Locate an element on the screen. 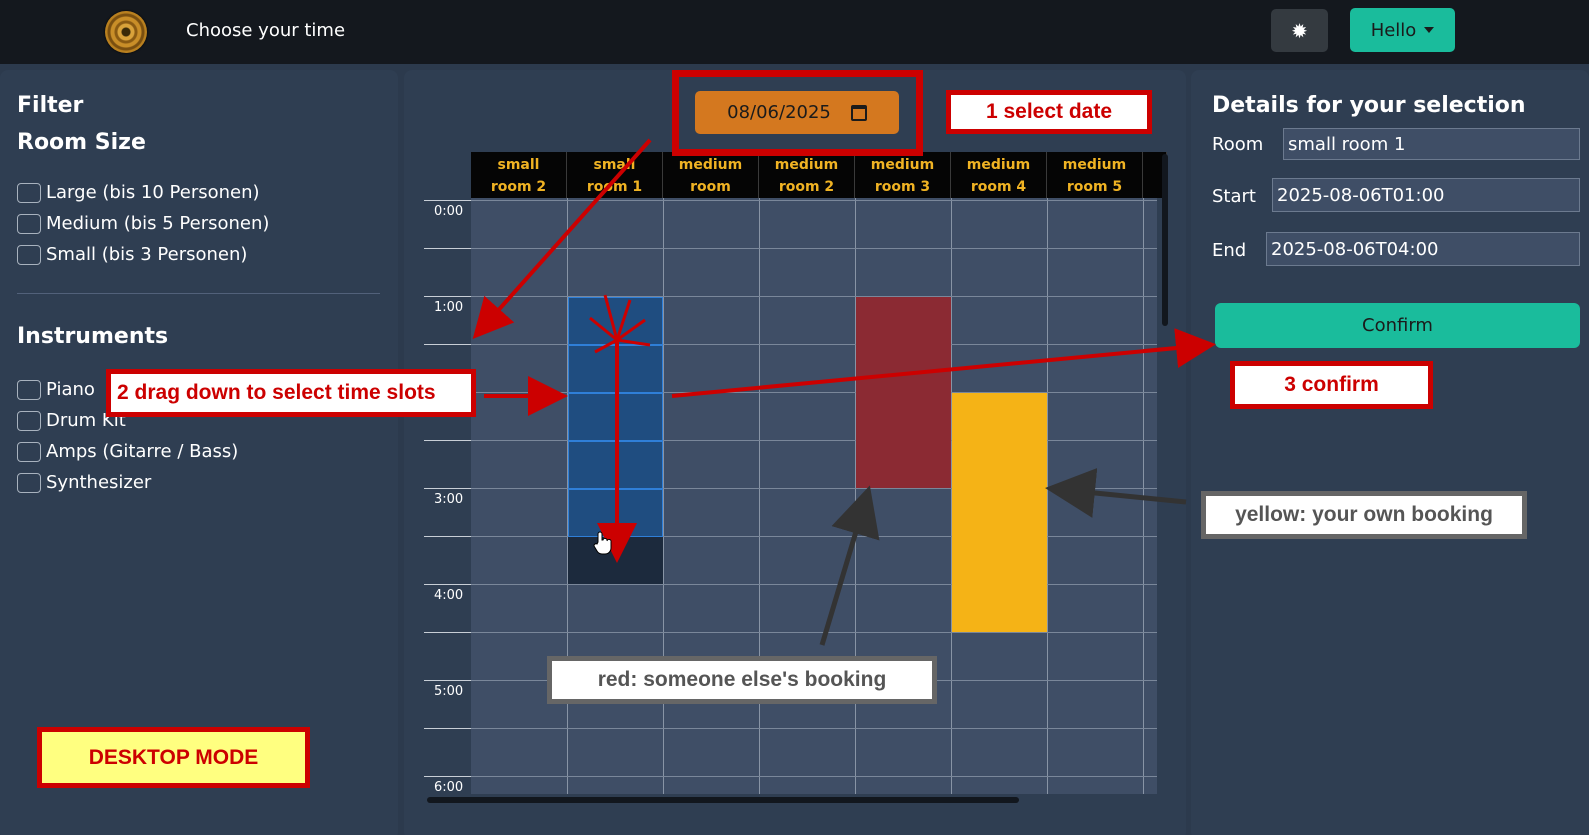  annotation-step1: 1 select date is located at coordinates (1049, 112).